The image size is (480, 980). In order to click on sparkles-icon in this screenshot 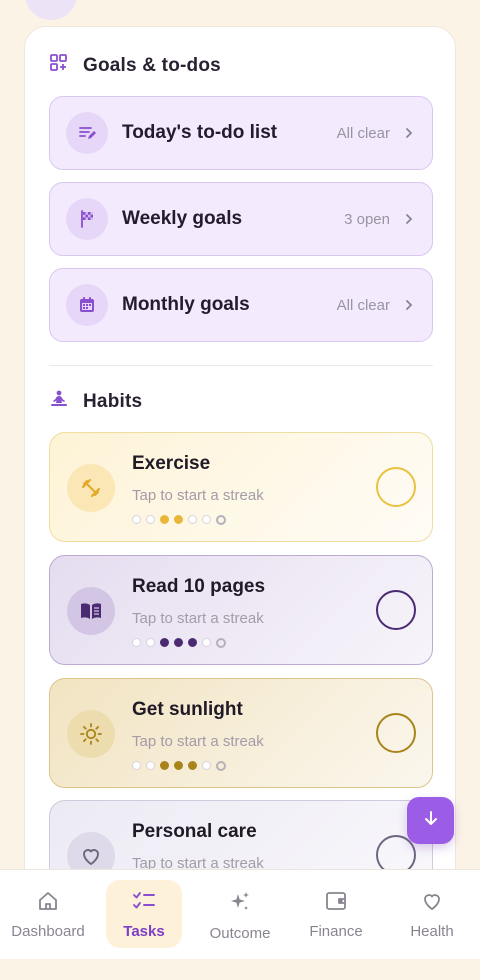, I will do `click(240, 904)`.